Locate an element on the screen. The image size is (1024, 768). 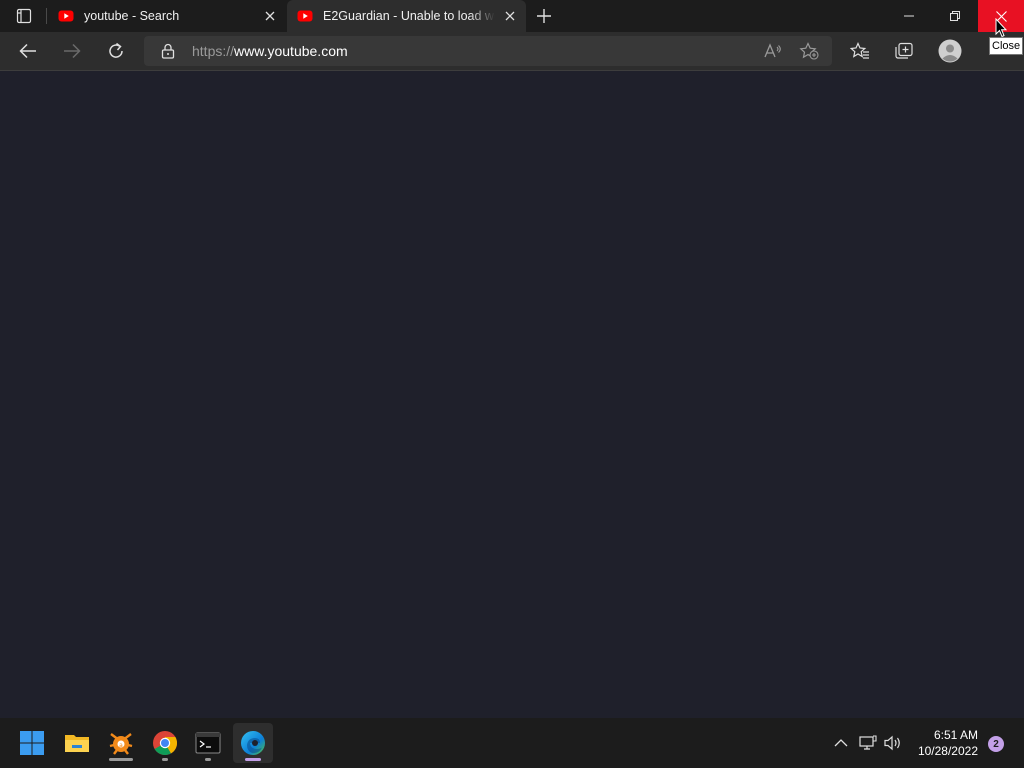
start-icon is located at coordinates (32, 743).